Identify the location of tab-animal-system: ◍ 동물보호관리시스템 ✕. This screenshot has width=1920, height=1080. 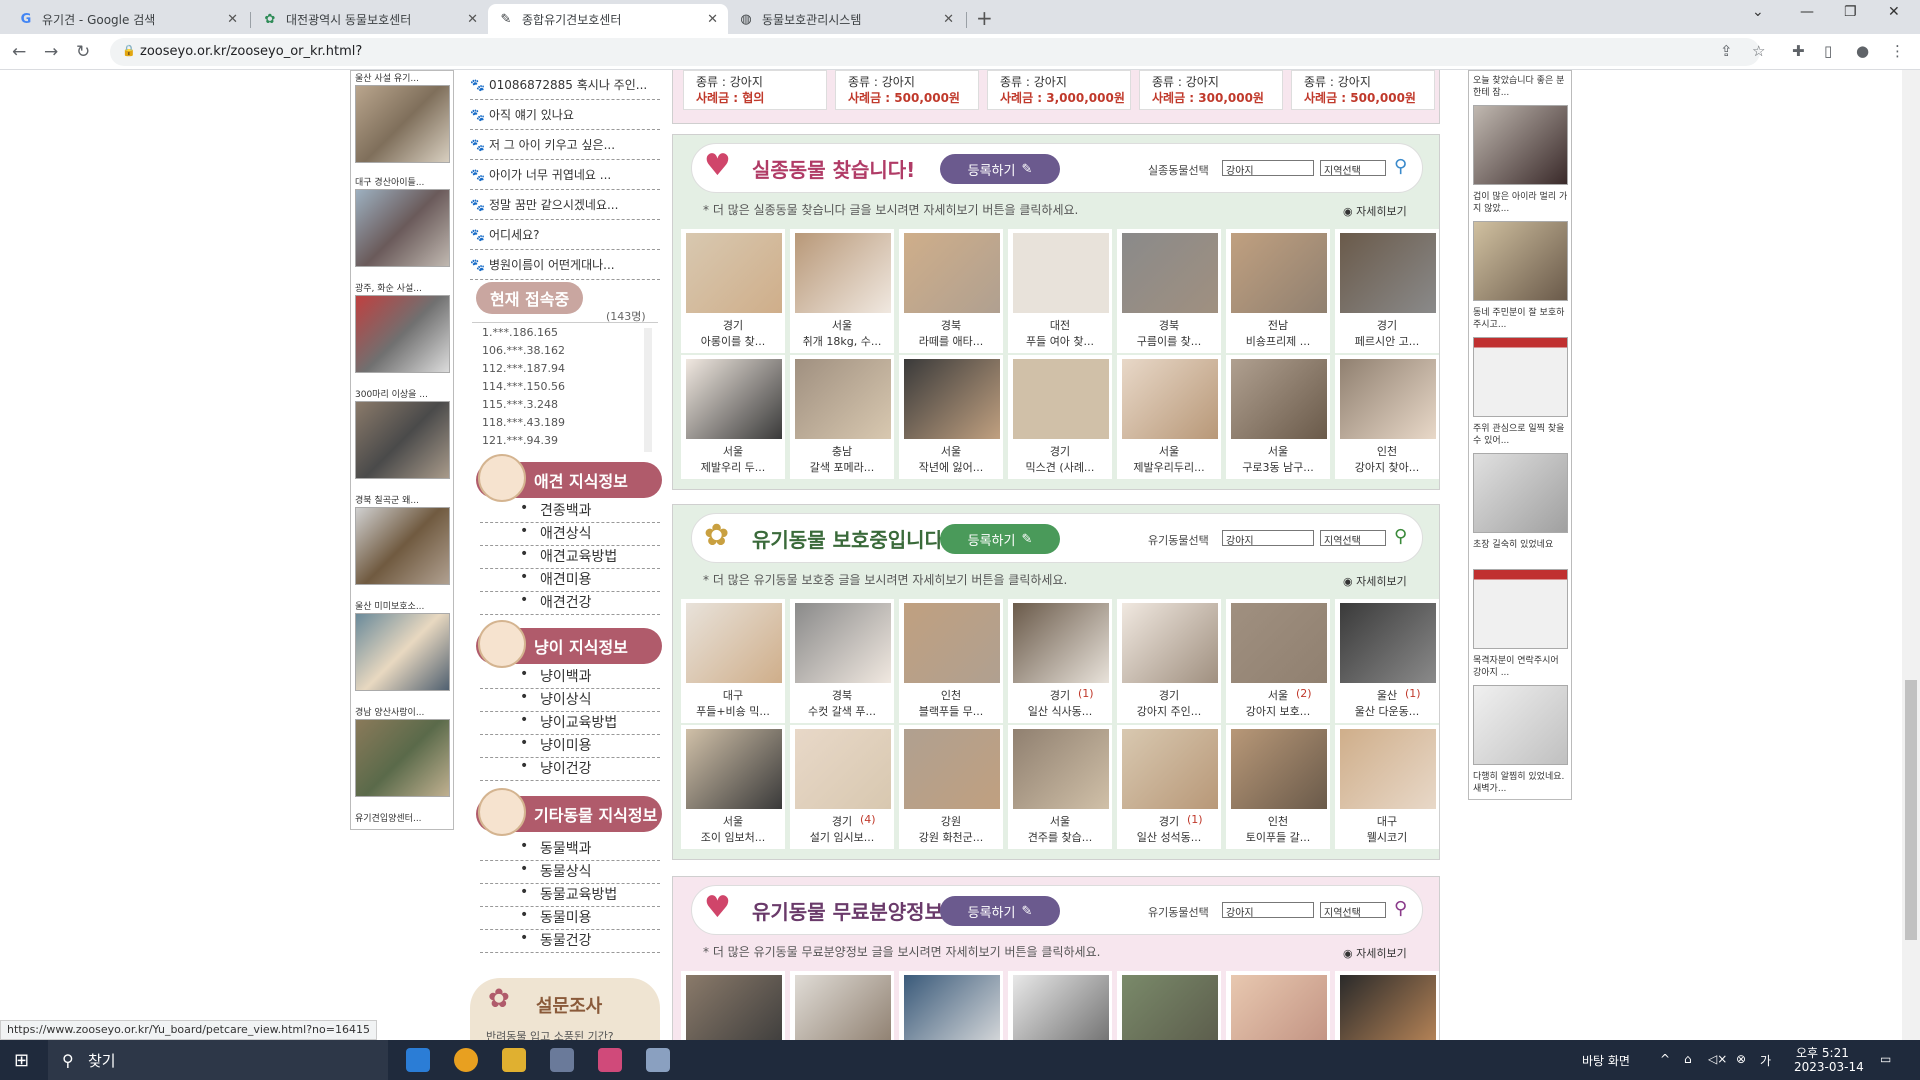
(846, 19).